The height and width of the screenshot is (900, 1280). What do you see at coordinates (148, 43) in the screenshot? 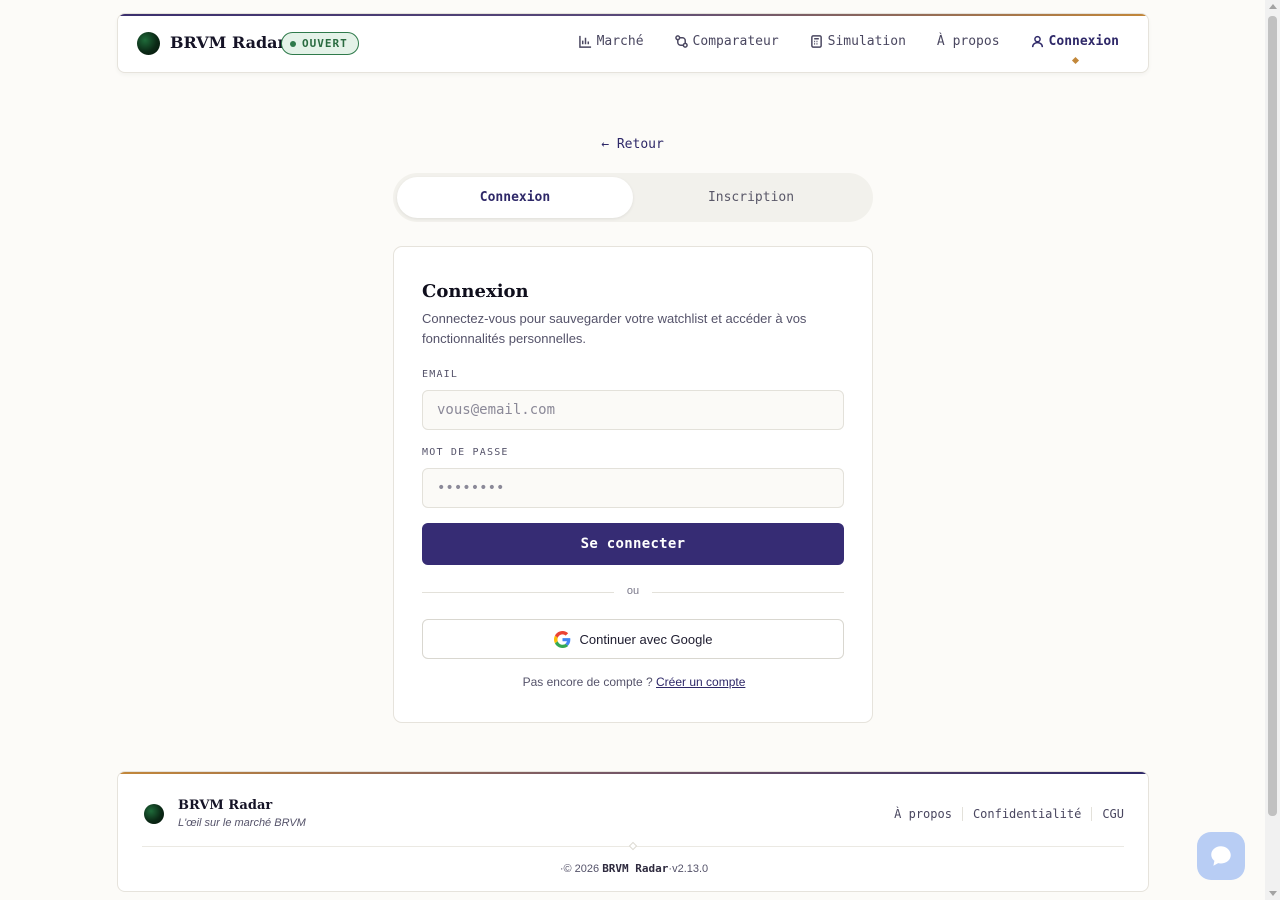
I see `brand-logo-icon` at bounding box center [148, 43].